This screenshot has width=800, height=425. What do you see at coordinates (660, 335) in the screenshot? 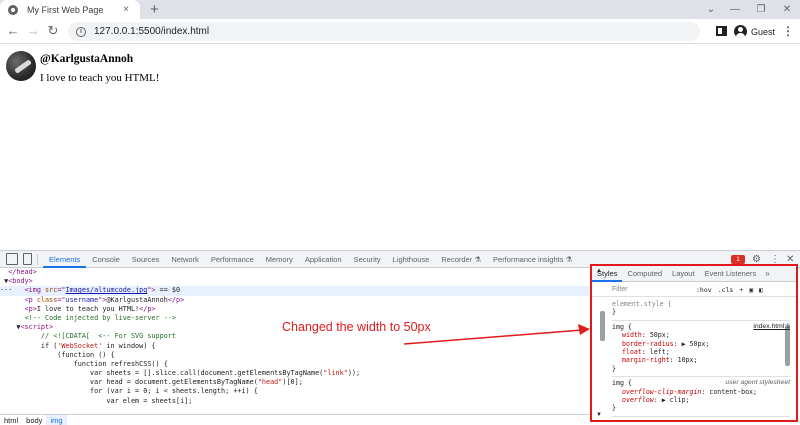
I see `property-value: 50px;` at bounding box center [660, 335].